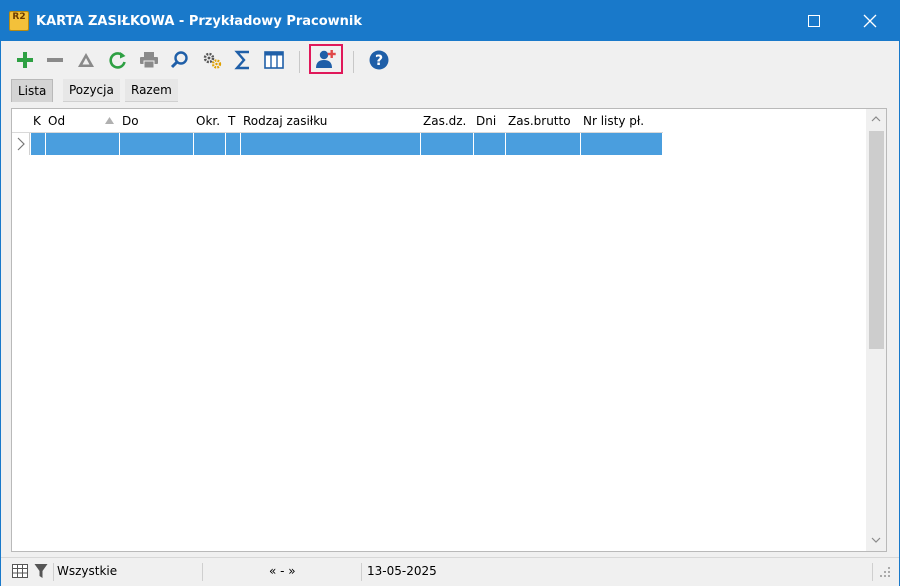 The width and height of the screenshot is (900, 586). What do you see at coordinates (210, 120) in the screenshot?
I see `column-header-okr: Okr.` at bounding box center [210, 120].